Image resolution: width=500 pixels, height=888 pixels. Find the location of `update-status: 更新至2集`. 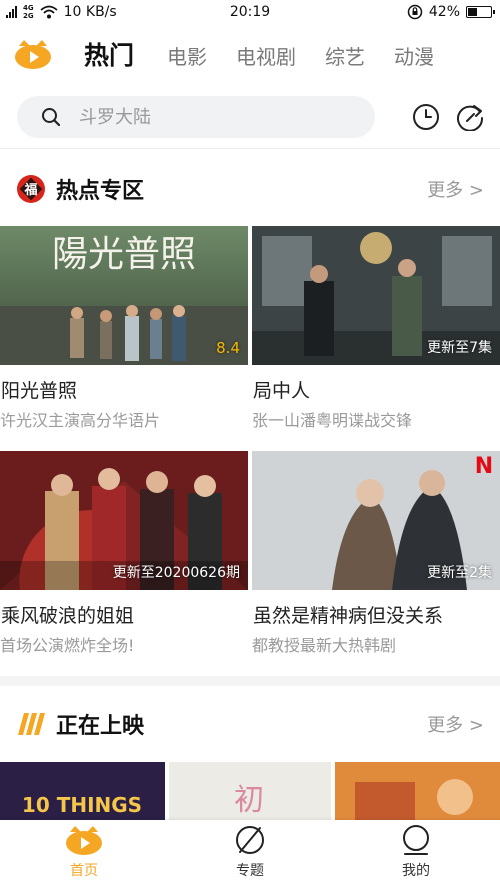

update-status: 更新至2集 is located at coordinates (459, 573).